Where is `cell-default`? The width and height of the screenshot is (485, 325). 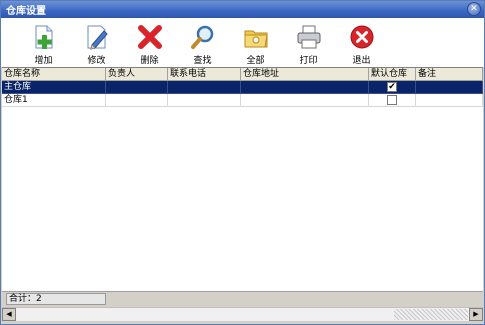 cell-default is located at coordinates (392, 100).